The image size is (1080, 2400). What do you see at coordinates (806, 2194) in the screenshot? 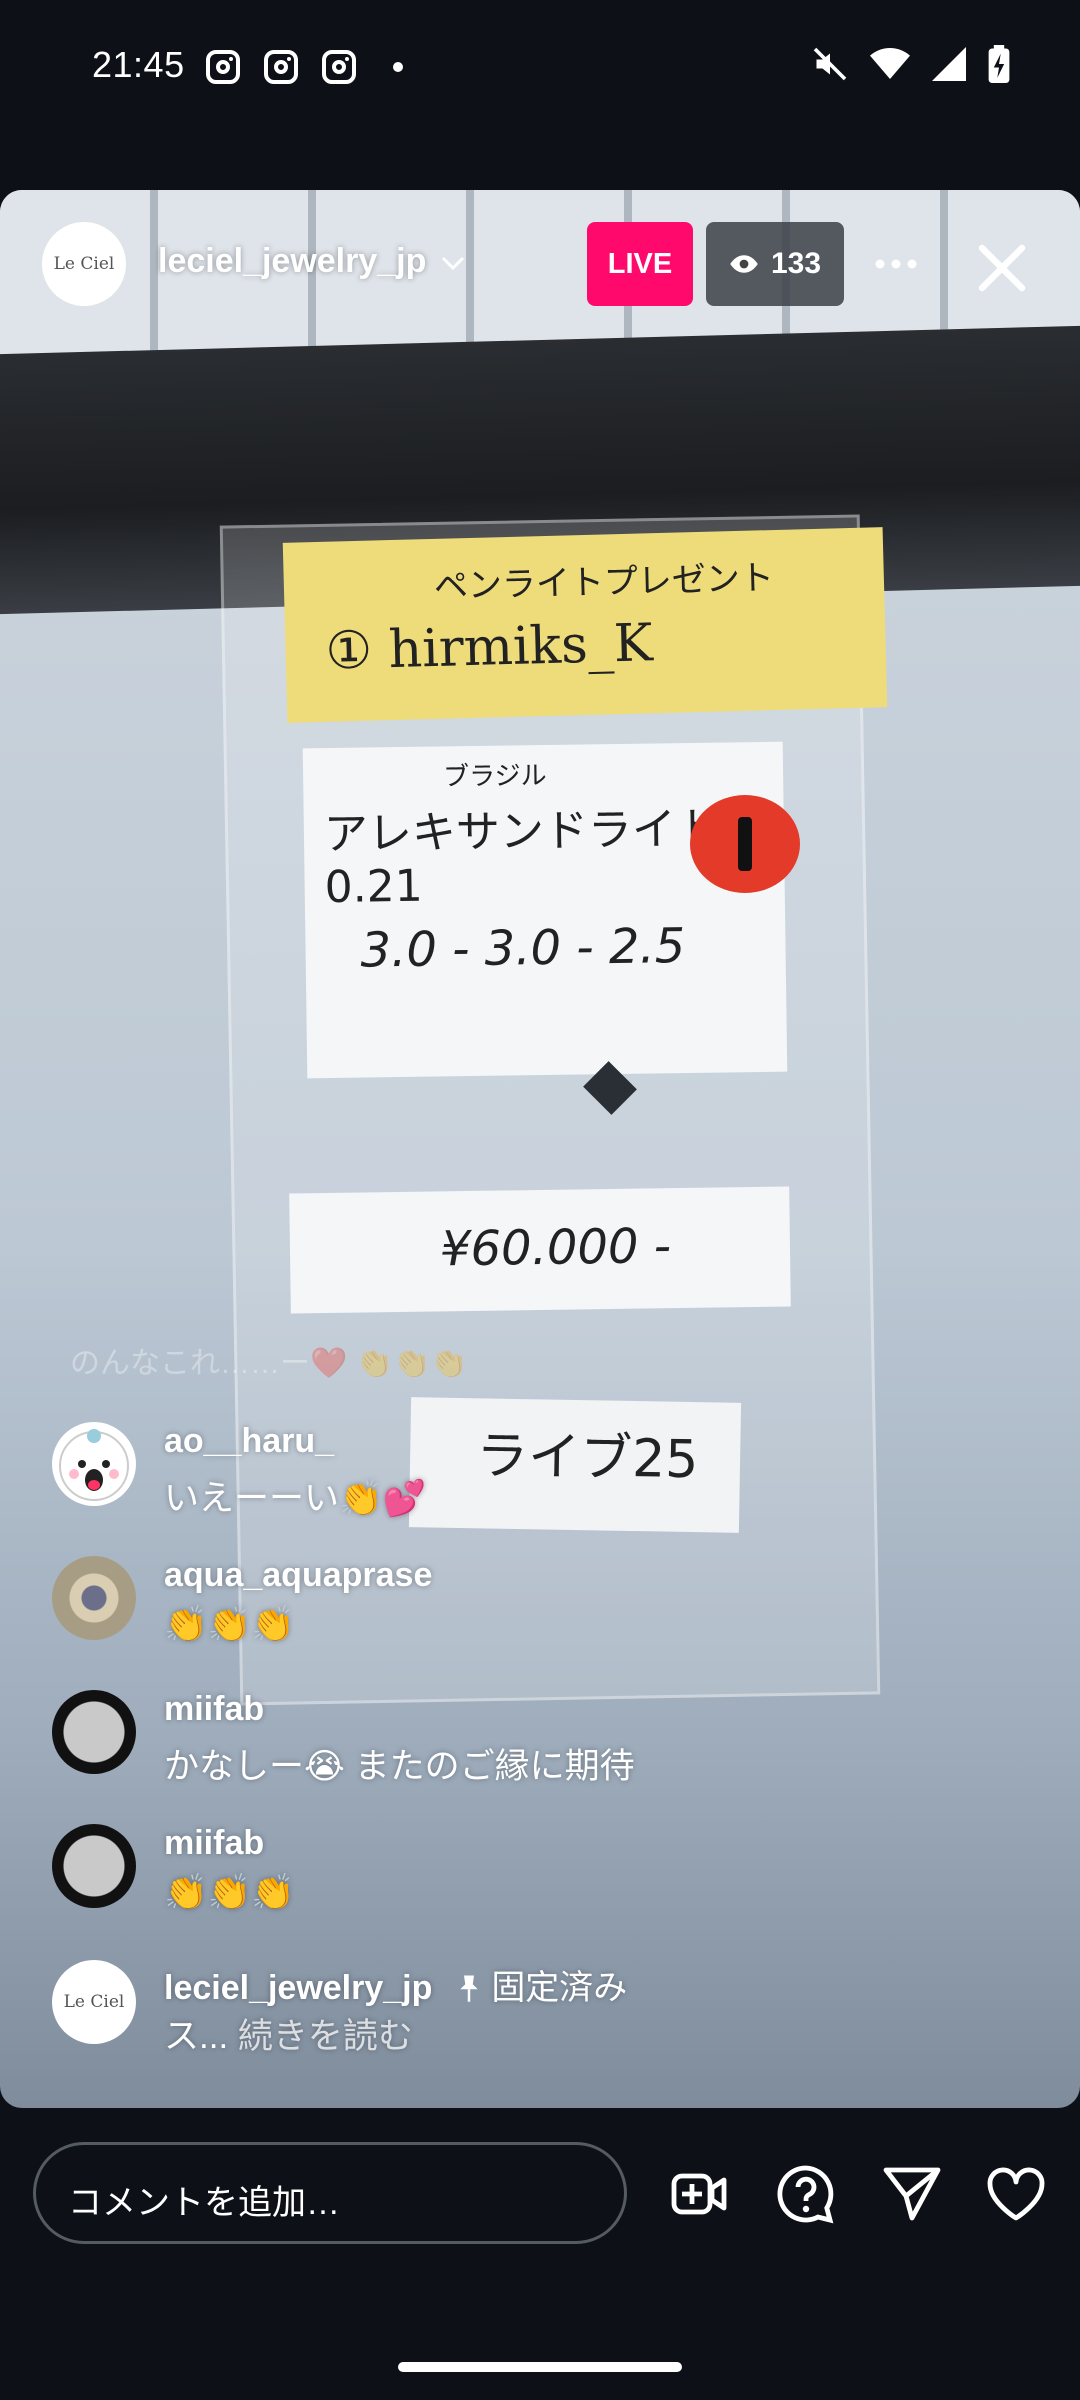
I see `question-icon` at bounding box center [806, 2194].